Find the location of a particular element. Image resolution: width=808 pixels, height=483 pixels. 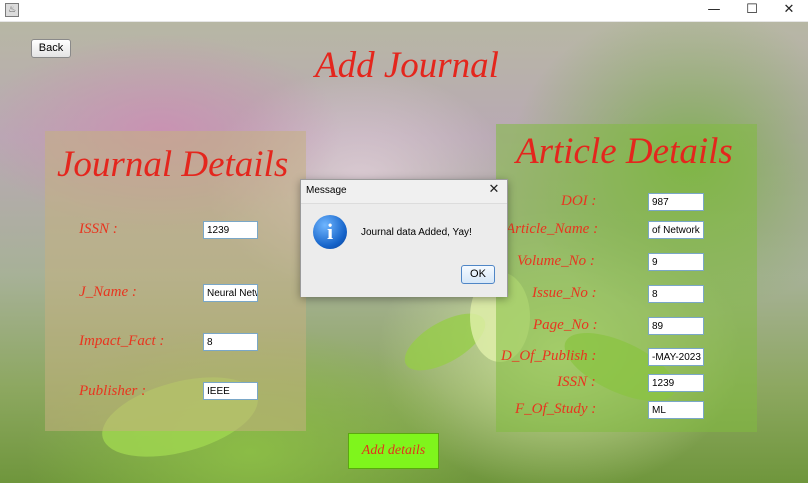

article-details-title: Article Details is located at coordinates (624, 151).